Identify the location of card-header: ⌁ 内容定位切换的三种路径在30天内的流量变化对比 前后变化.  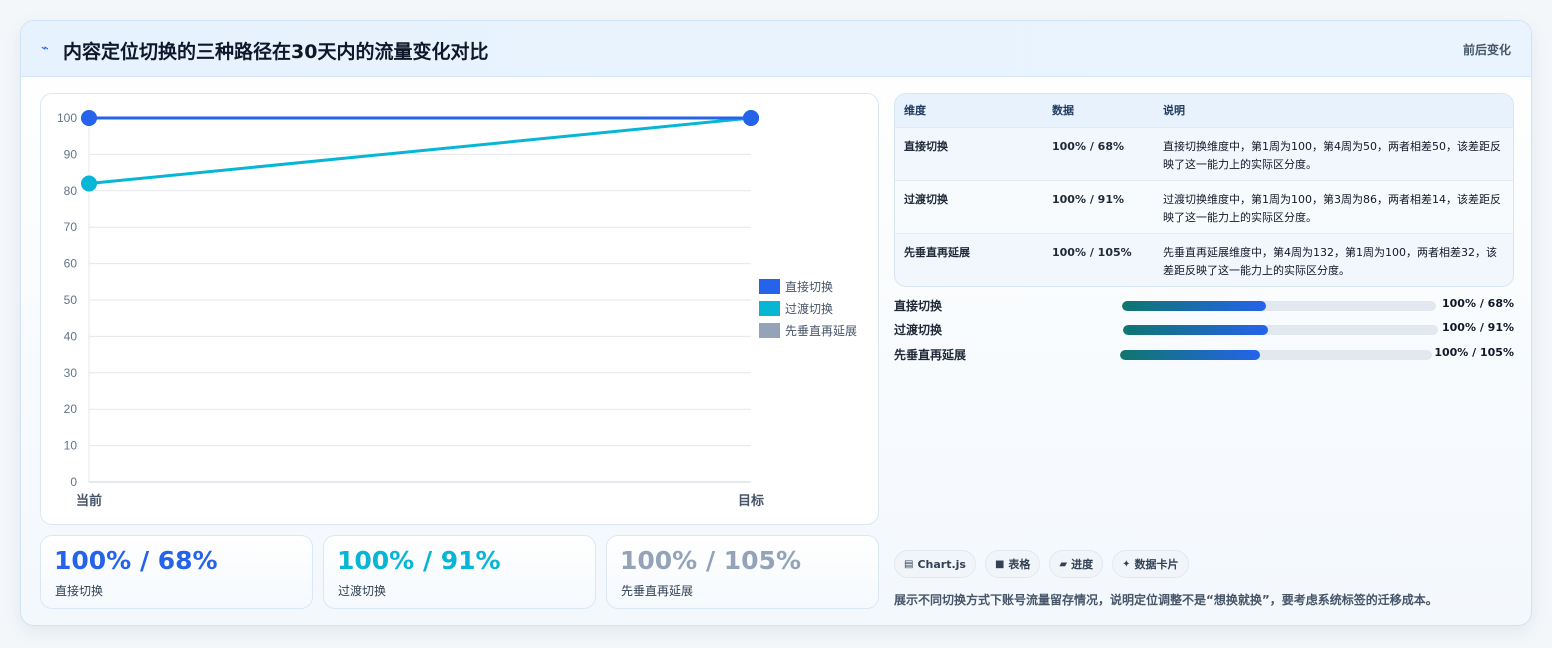
(776, 49).